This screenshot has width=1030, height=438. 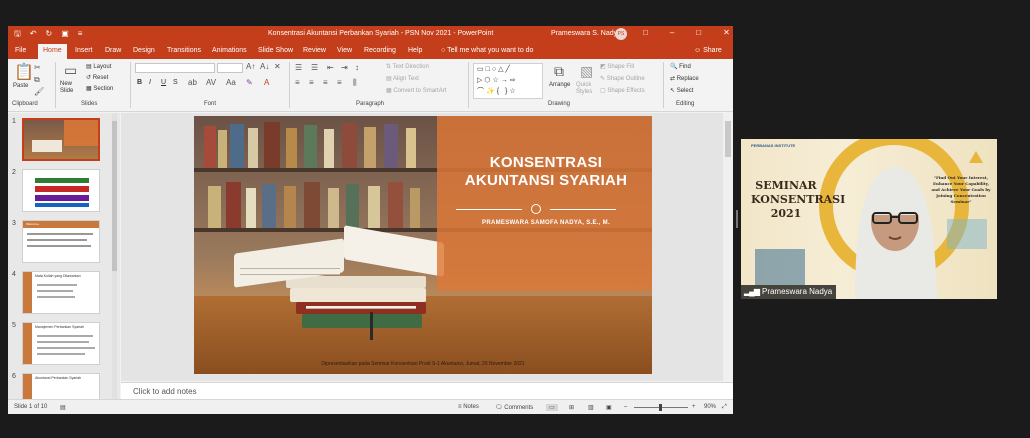 I want to click on normal-view-icon: ▭, so click(x=552, y=407).